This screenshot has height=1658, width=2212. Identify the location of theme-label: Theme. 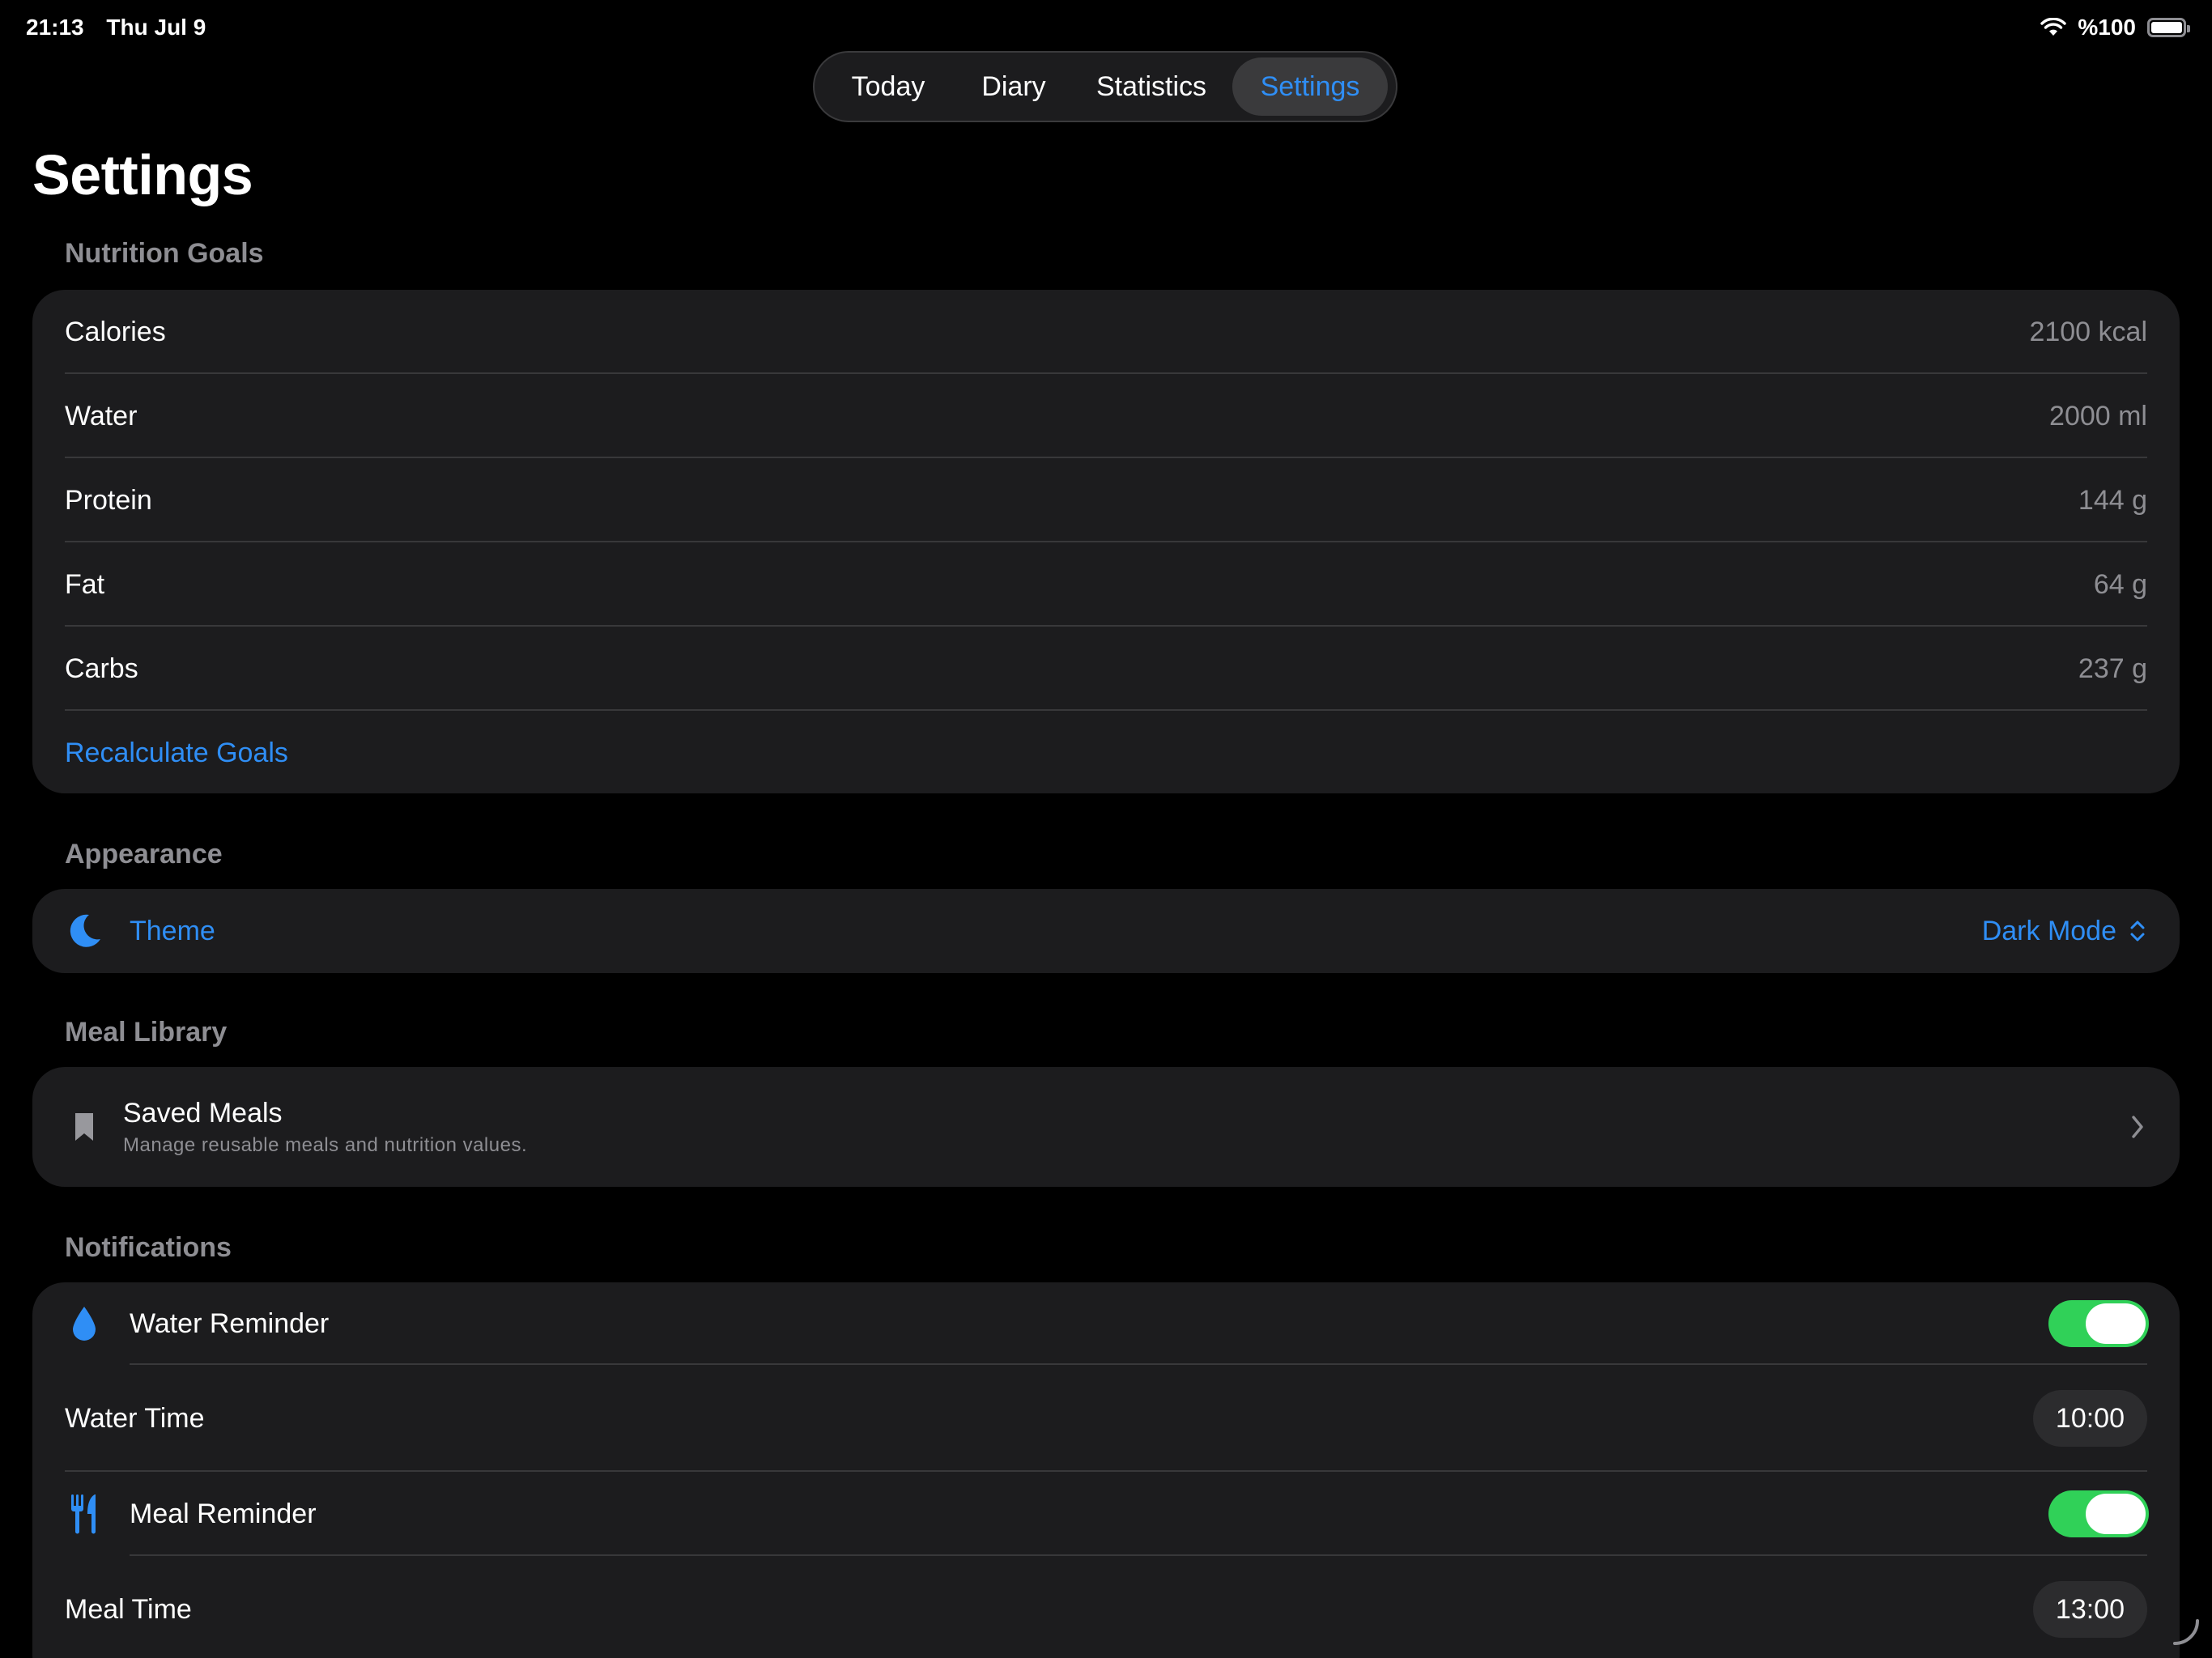
(173, 930).